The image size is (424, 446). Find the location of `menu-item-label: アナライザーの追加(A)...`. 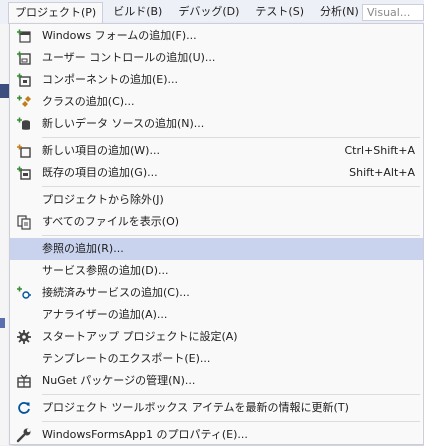

menu-item-label: アナライザーの追加(A)... is located at coordinates (105, 314).